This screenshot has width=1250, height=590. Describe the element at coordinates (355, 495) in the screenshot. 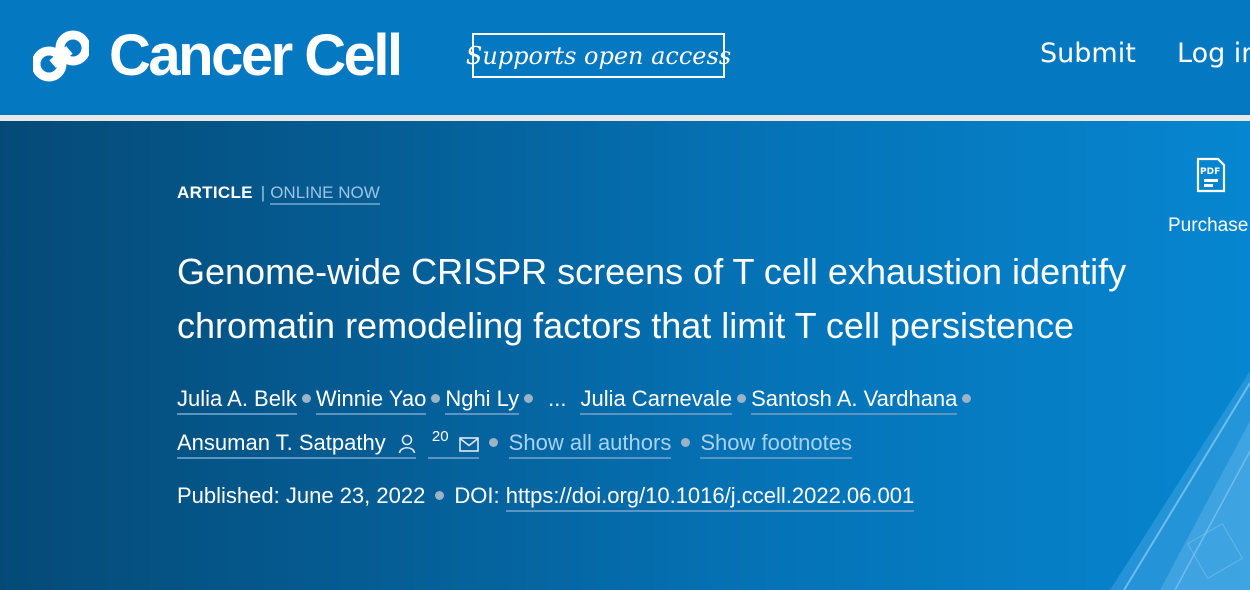

I see `published-date: June 23, 2022` at that location.